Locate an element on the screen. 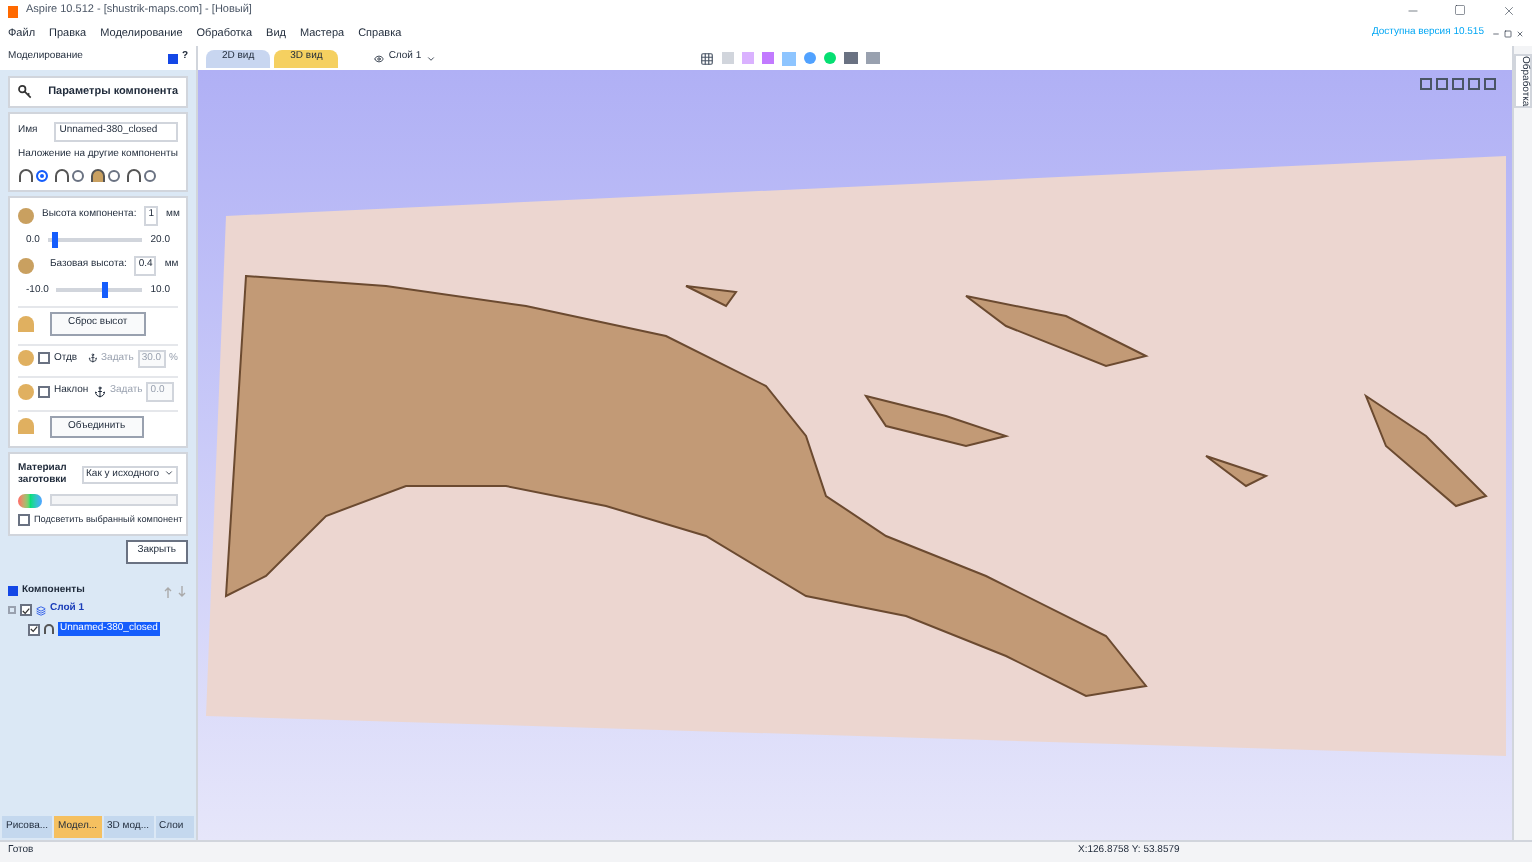 Image resolution: width=1532 pixels, height=862 pixels. merge-icon is located at coordinates (26, 426).